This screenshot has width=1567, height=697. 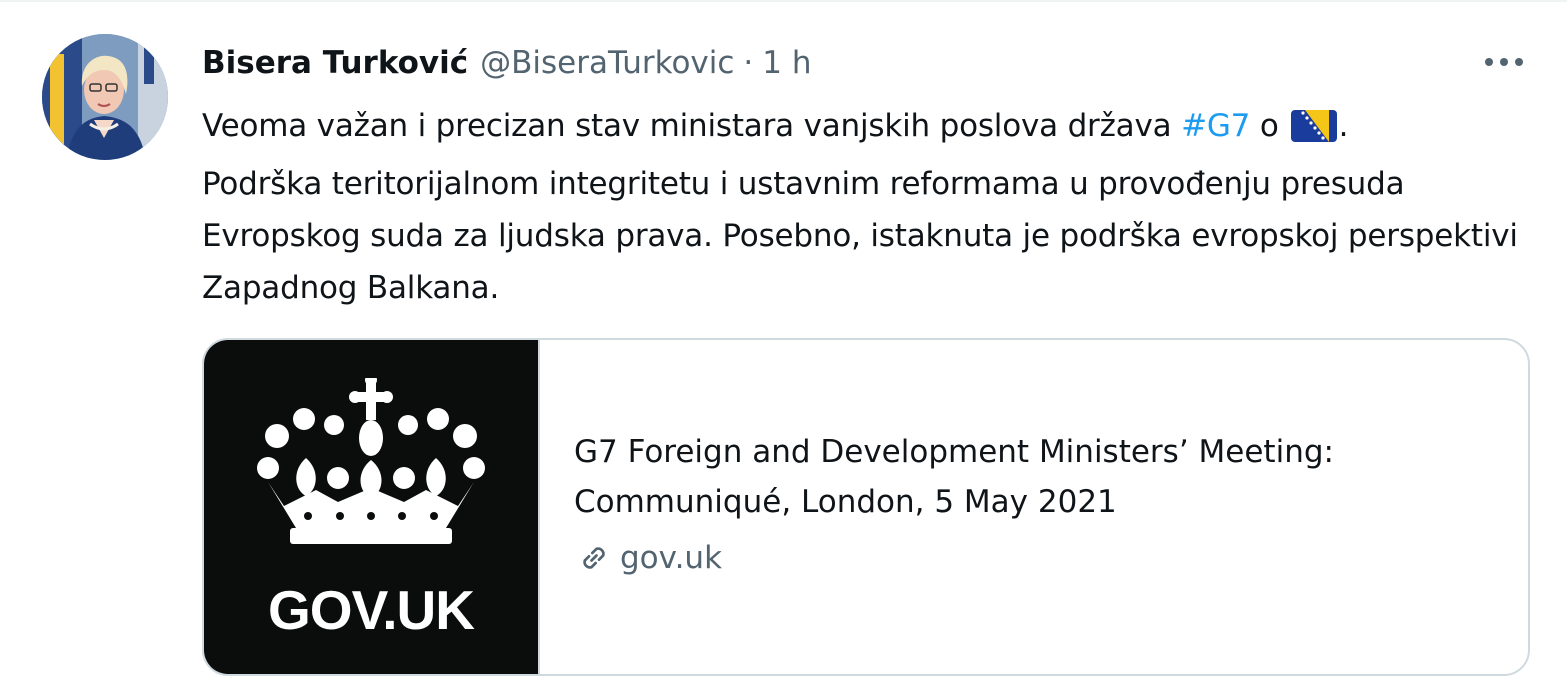 I want to click on card-domain-text: gov.uk, so click(x=671, y=558).